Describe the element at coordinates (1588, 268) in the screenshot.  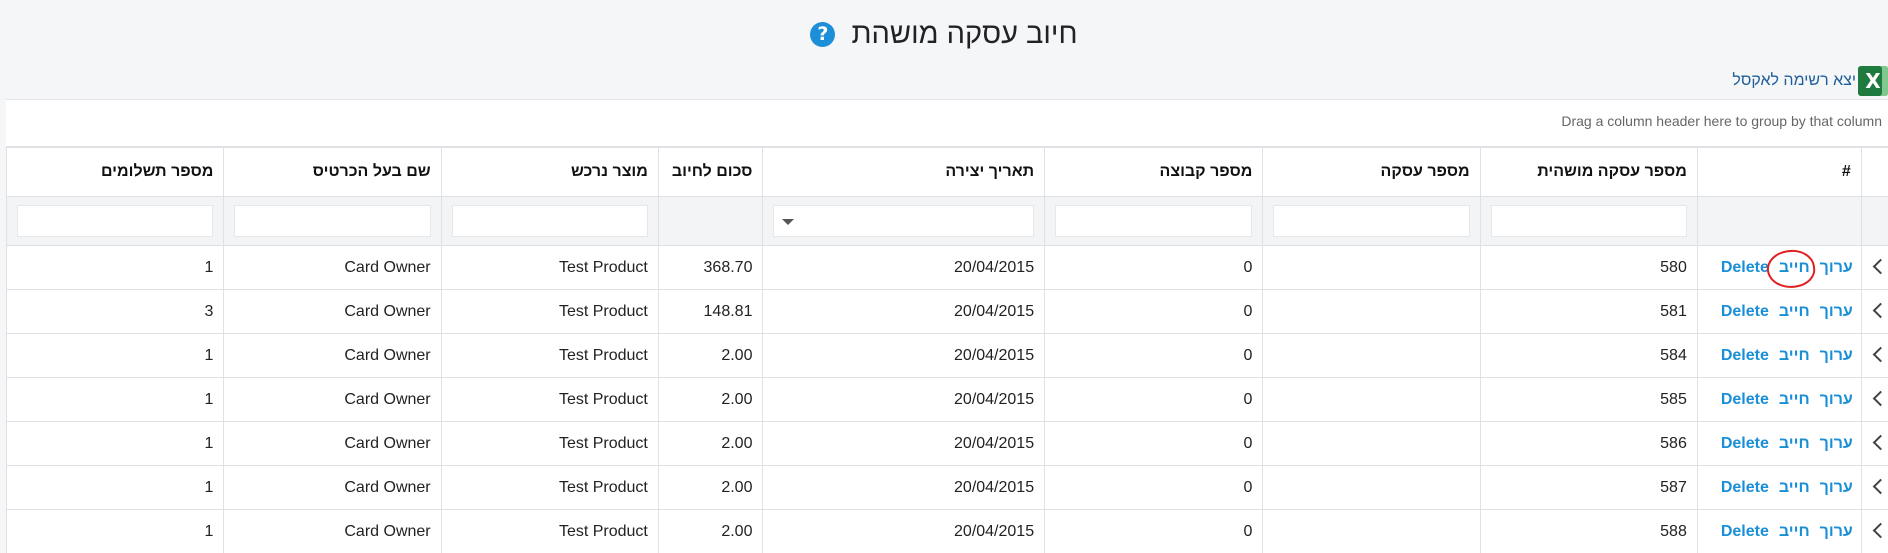
I see `cell-suspended-id: 580` at that location.